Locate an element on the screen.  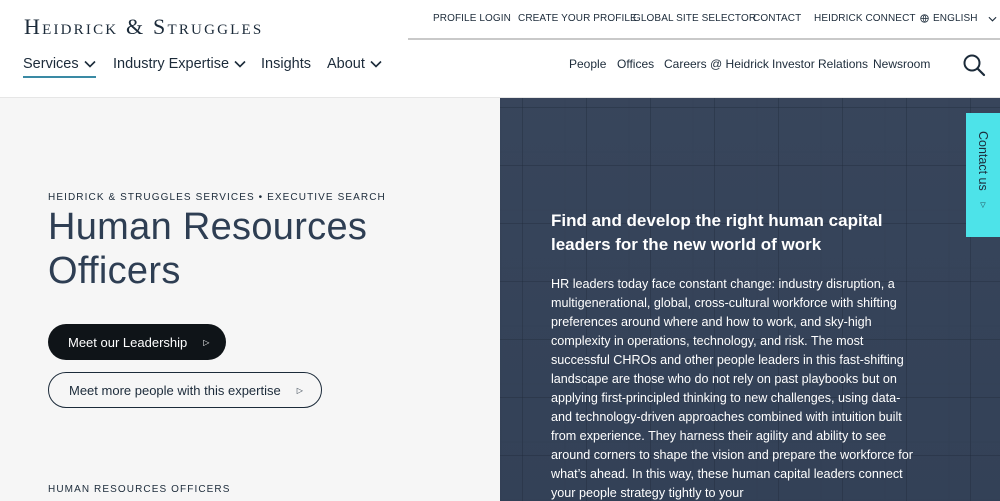
page-title: Human Resources Officers is located at coordinates (208, 249).